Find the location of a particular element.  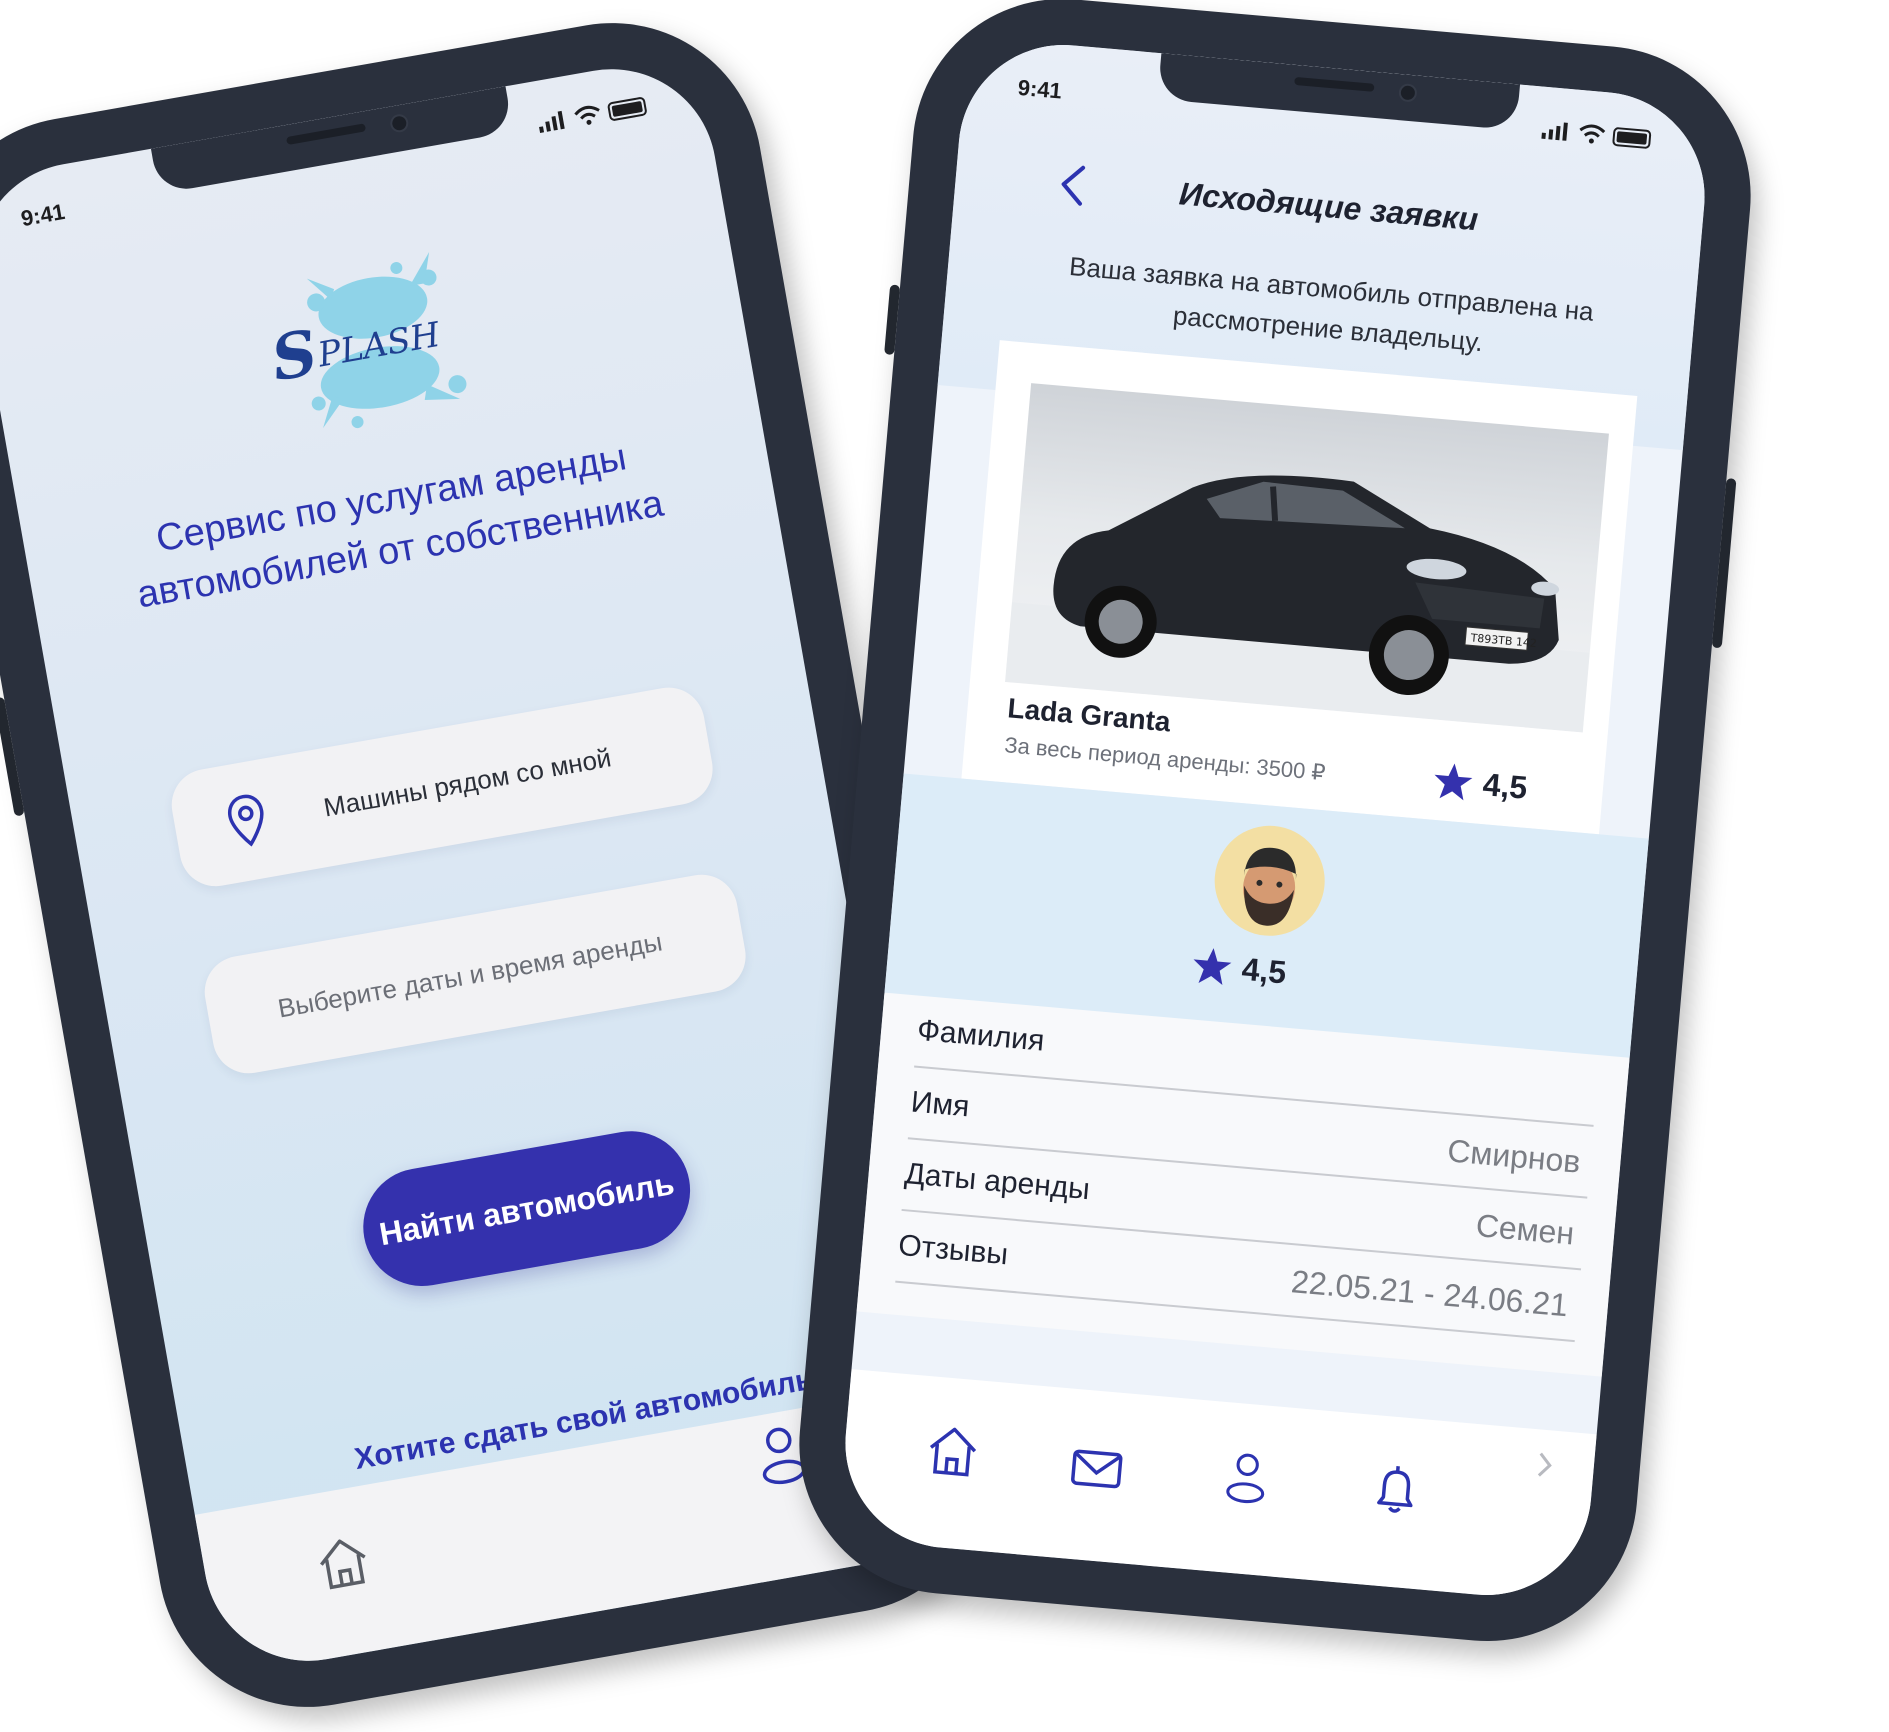

owner-rating: 4,5 is located at coordinates (1239, 968).